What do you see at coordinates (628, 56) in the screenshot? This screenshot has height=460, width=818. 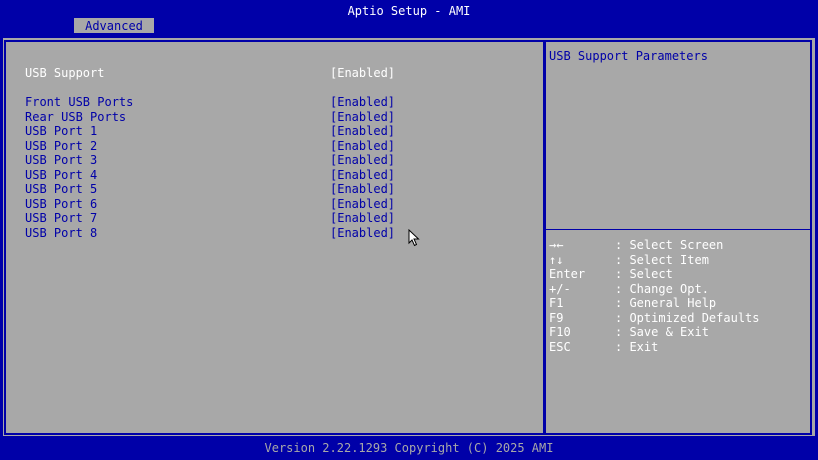 I see `help-title: USB Support Parameters` at bounding box center [628, 56].